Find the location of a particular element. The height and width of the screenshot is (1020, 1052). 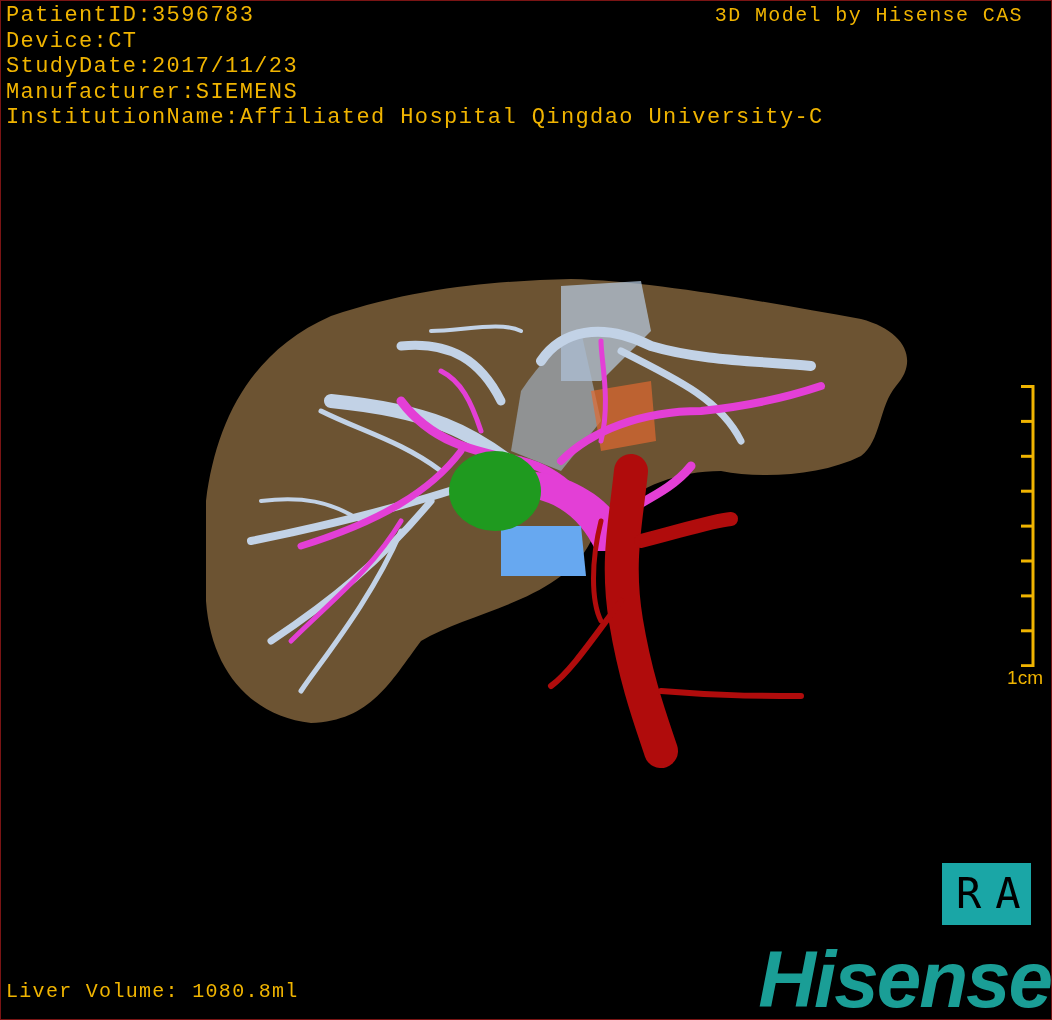

patient-info-text: Manufacturer:SIEMENS is located at coordinates (152, 92).